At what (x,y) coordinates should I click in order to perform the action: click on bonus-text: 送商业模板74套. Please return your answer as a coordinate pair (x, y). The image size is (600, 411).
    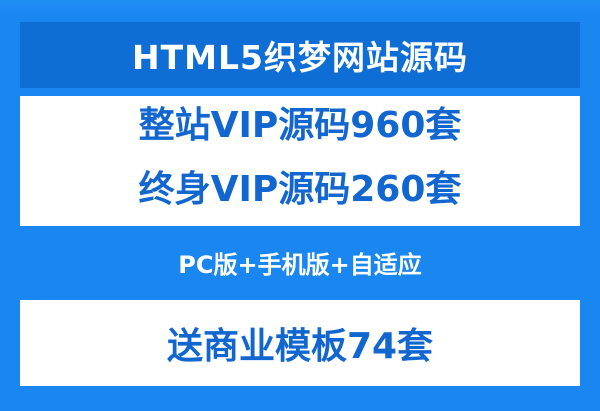
    Looking at the image, I should click on (300, 346).